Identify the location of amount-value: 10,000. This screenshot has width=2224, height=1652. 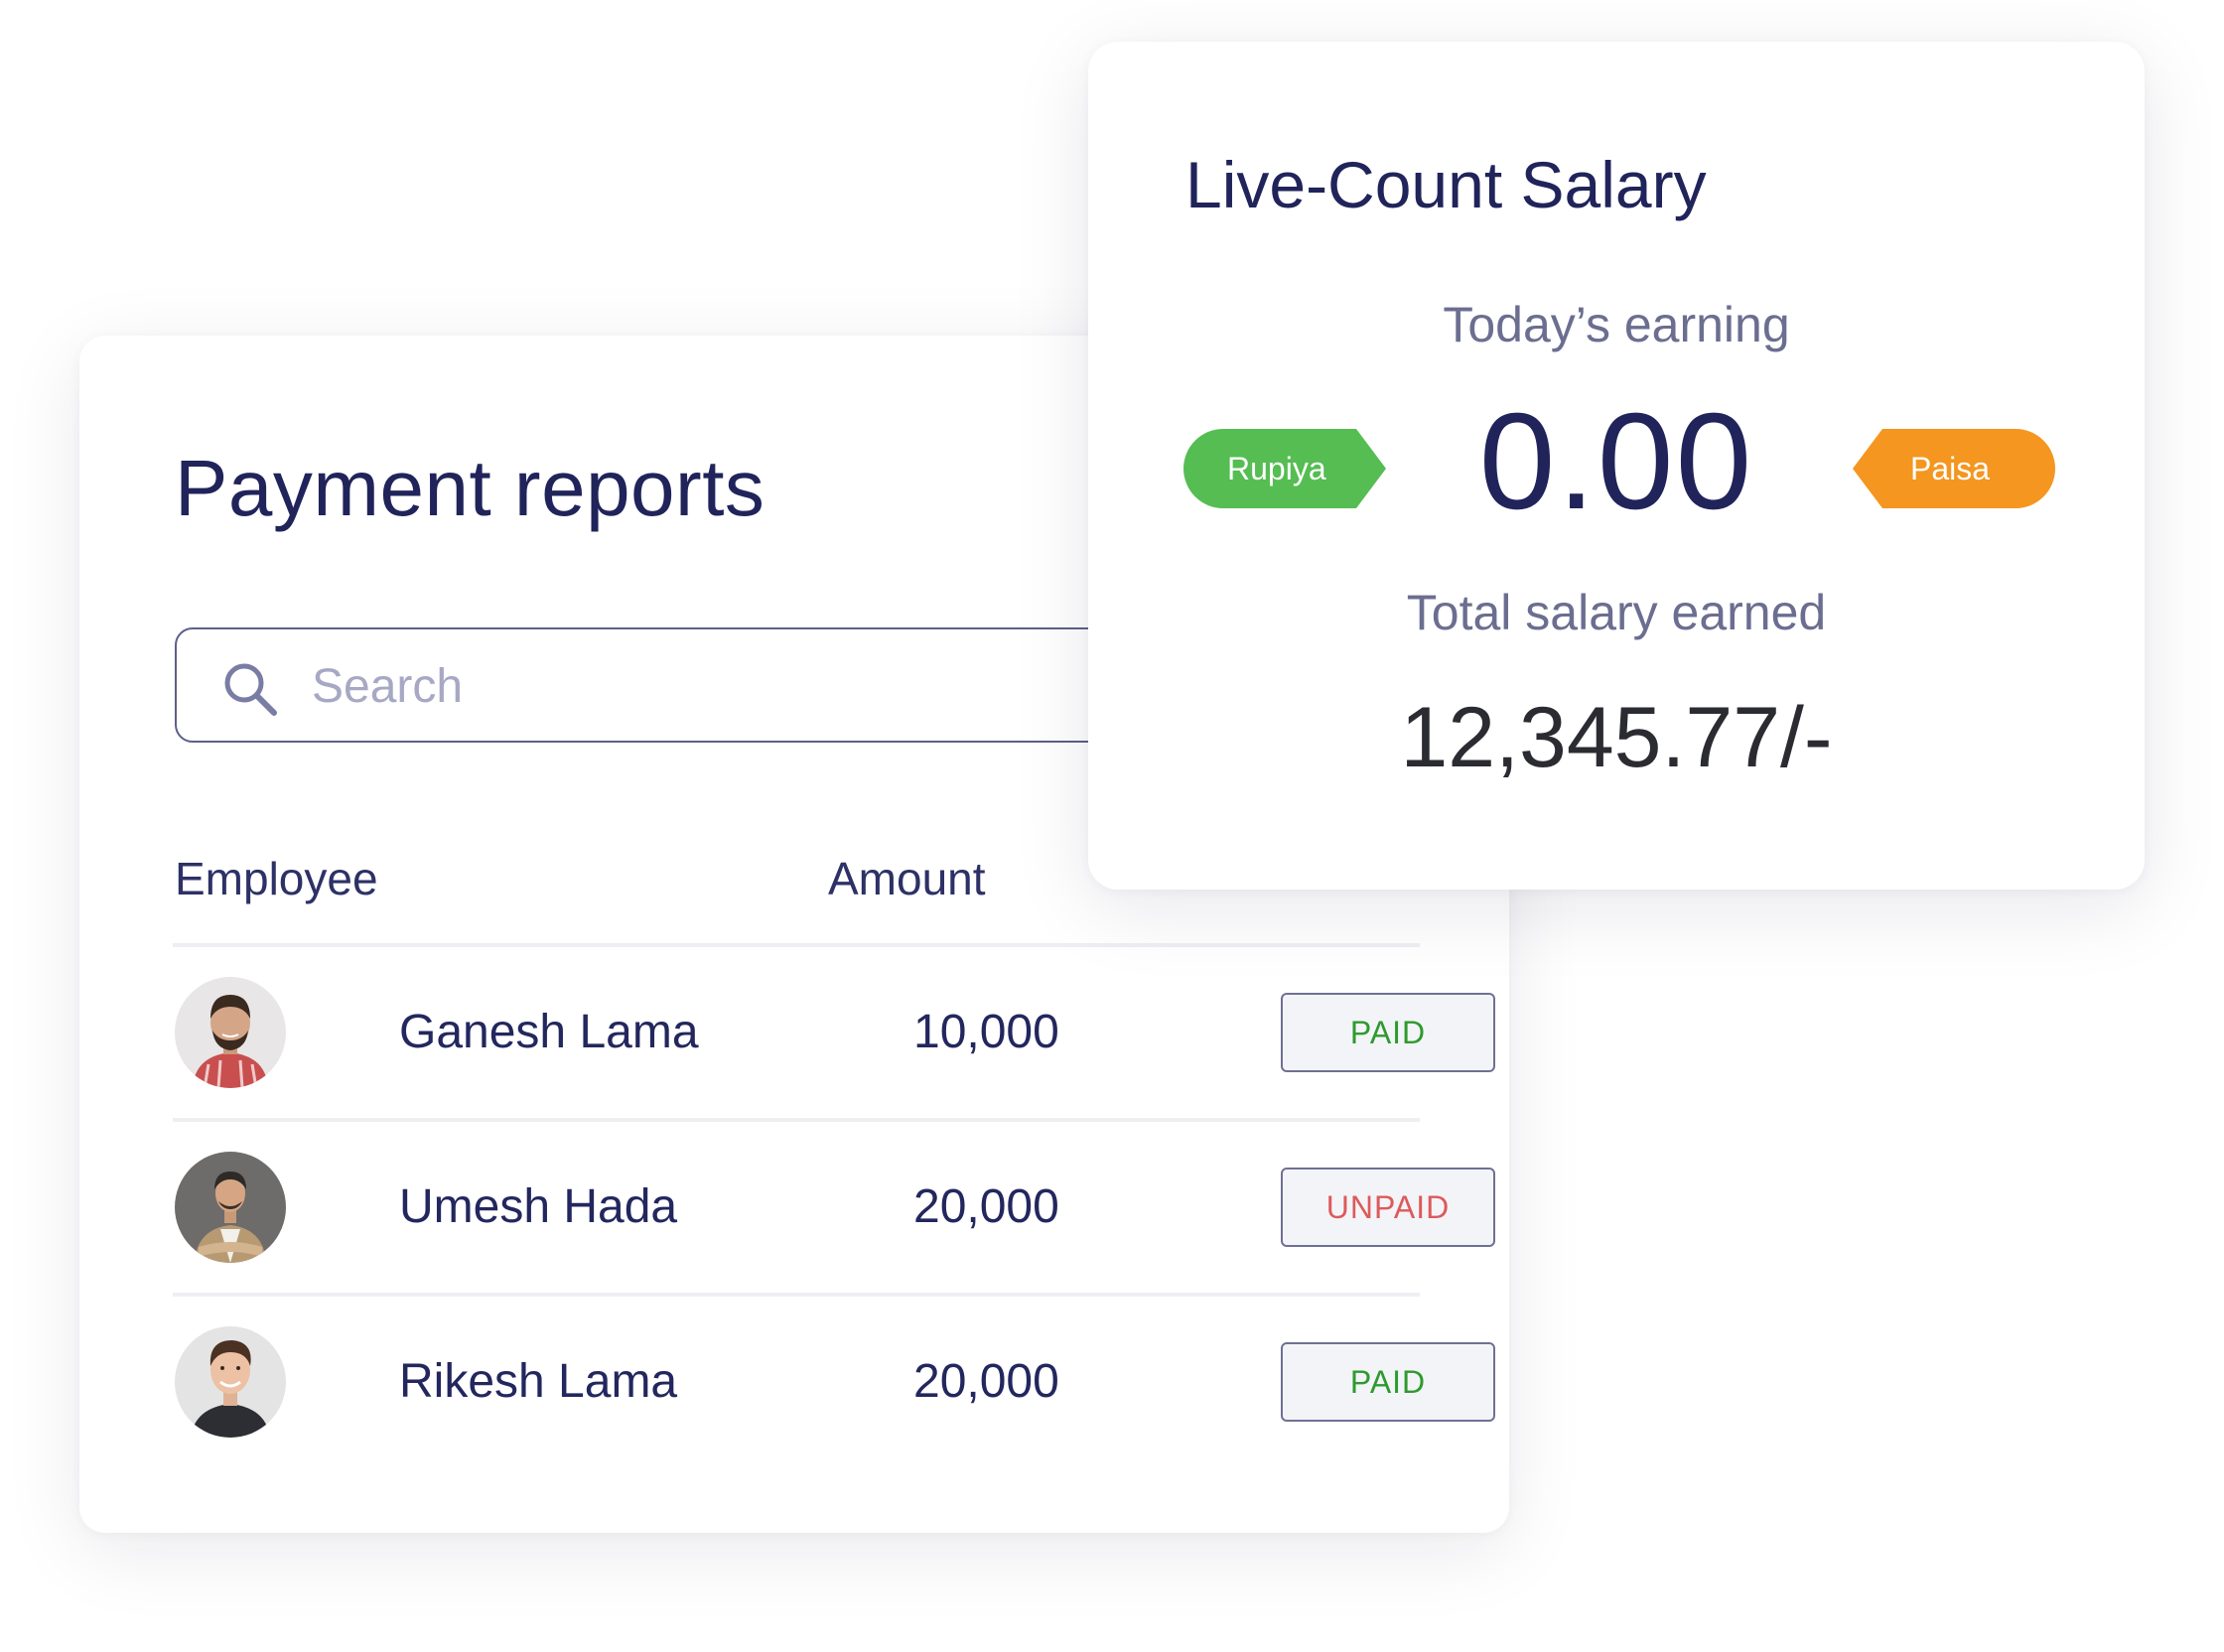
(986, 1032).